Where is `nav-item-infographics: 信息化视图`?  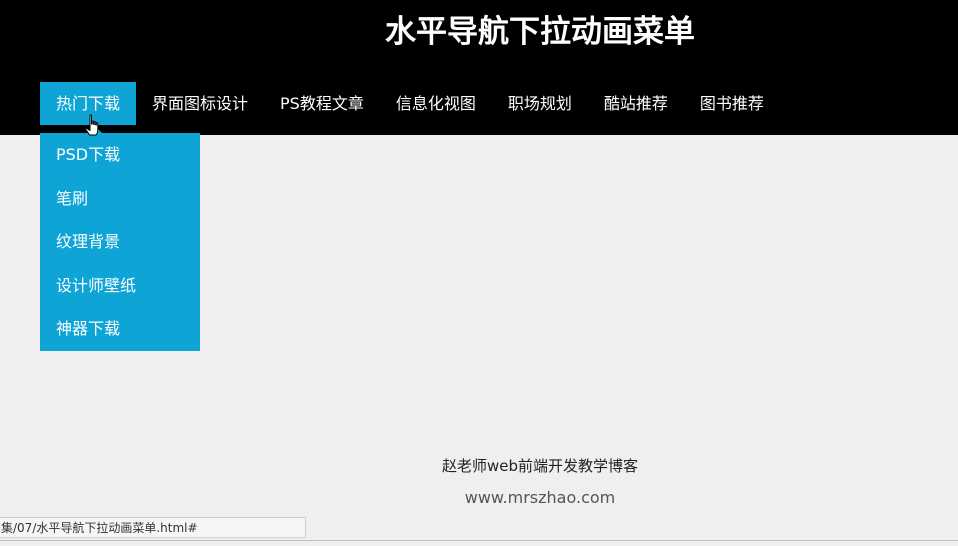 nav-item-infographics: 信息化视图 is located at coordinates (436, 103).